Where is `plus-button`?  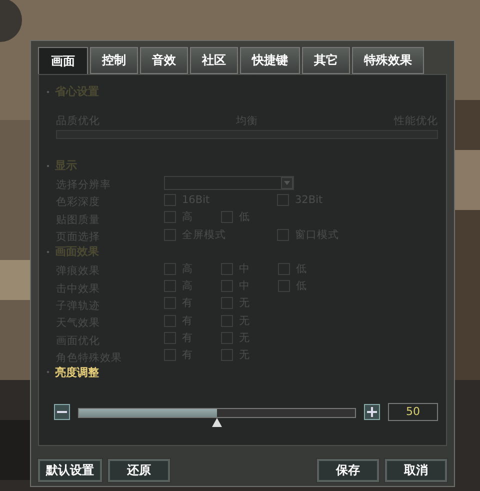
plus-button is located at coordinates (372, 412).